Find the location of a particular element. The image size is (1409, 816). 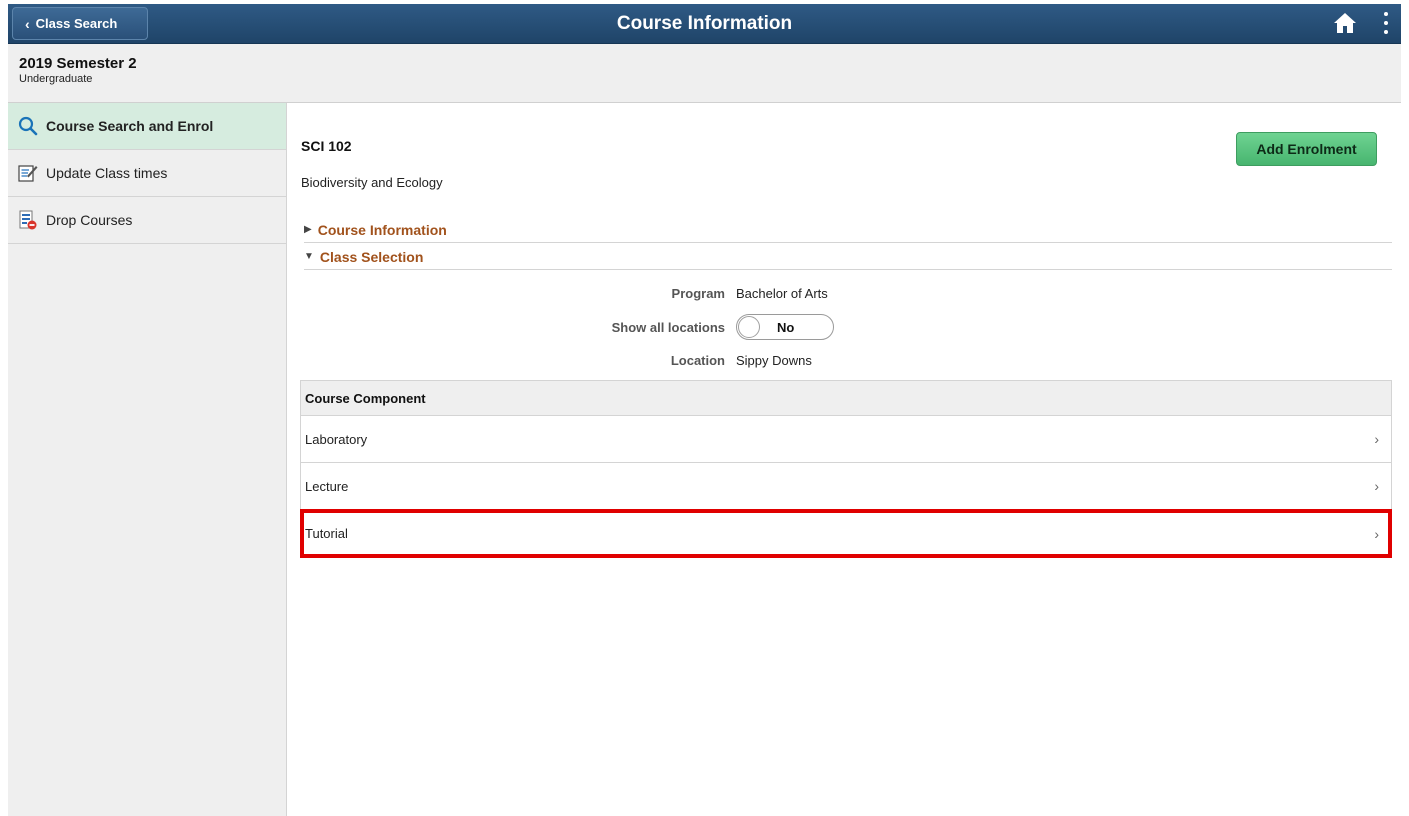

course-information-section-toggle: ▶ Course Information is located at coordinates (848, 230).